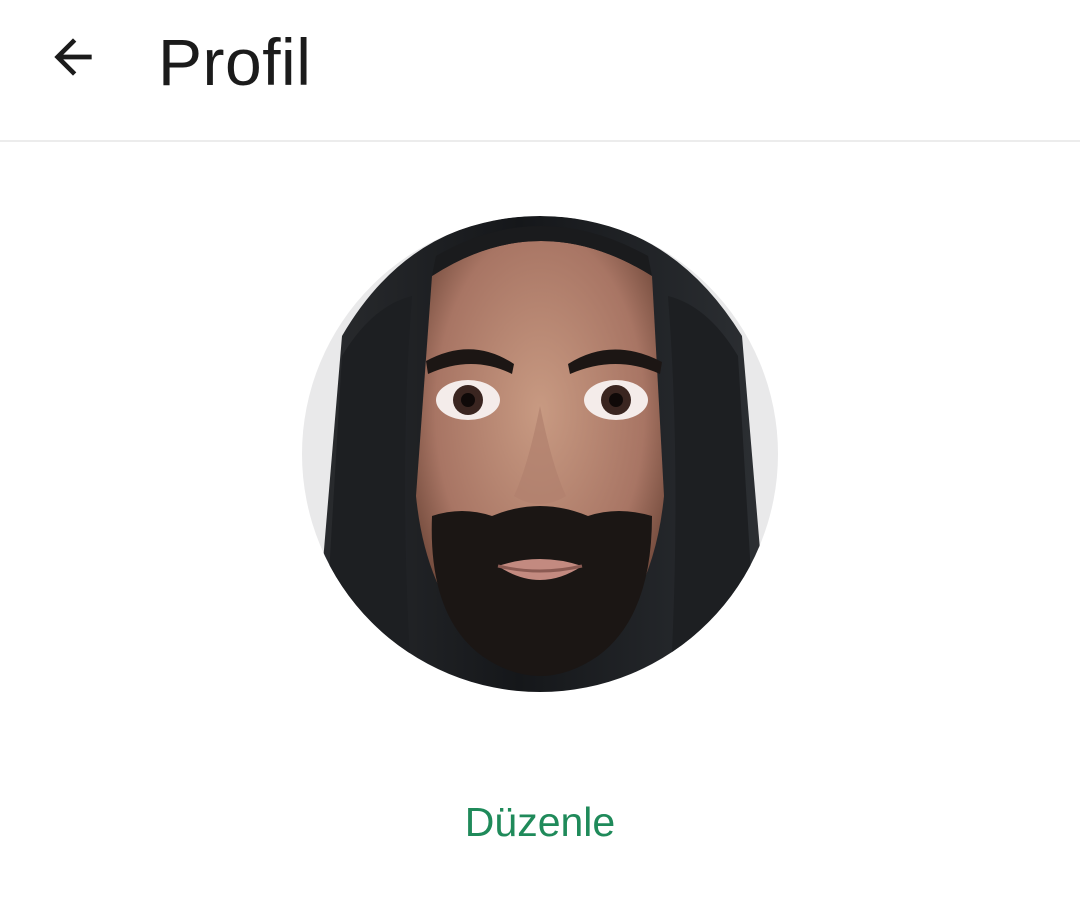 Image resolution: width=1080 pixels, height=907 pixels. I want to click on back-button, so click(73, 57).